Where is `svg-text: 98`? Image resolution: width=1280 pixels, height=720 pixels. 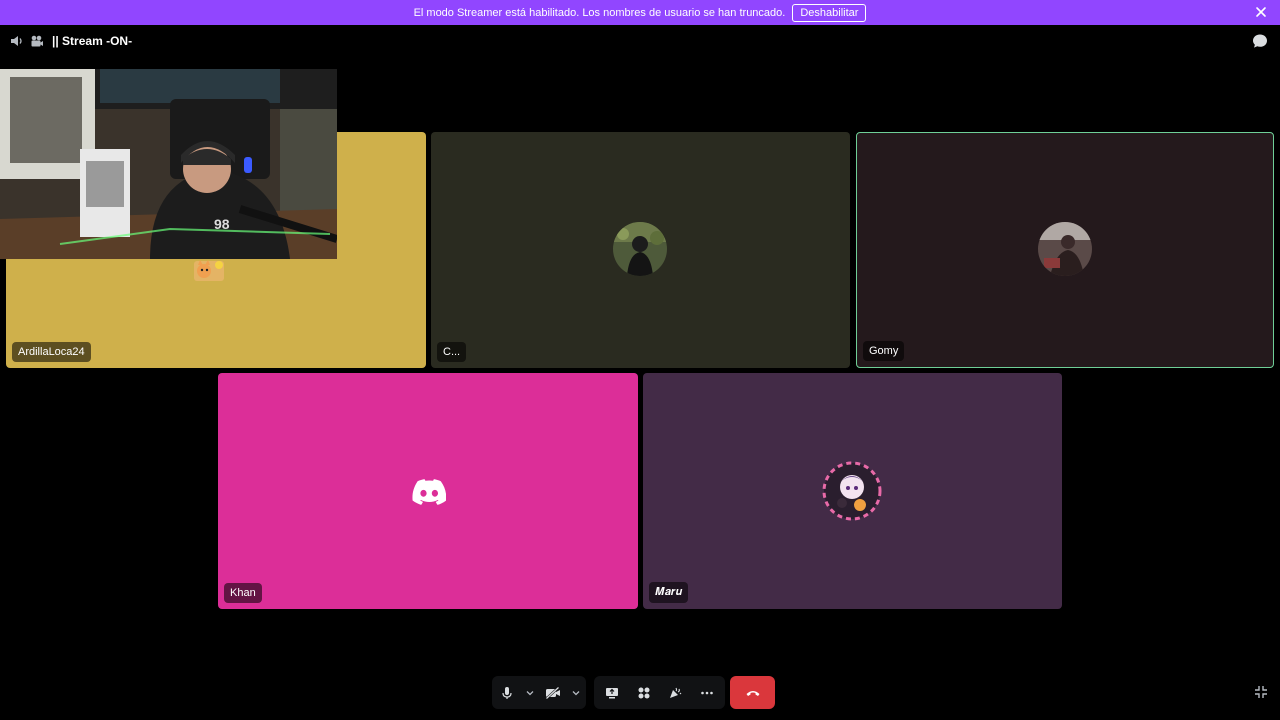 svg-text: 98 is located at coordinates (222, 224).